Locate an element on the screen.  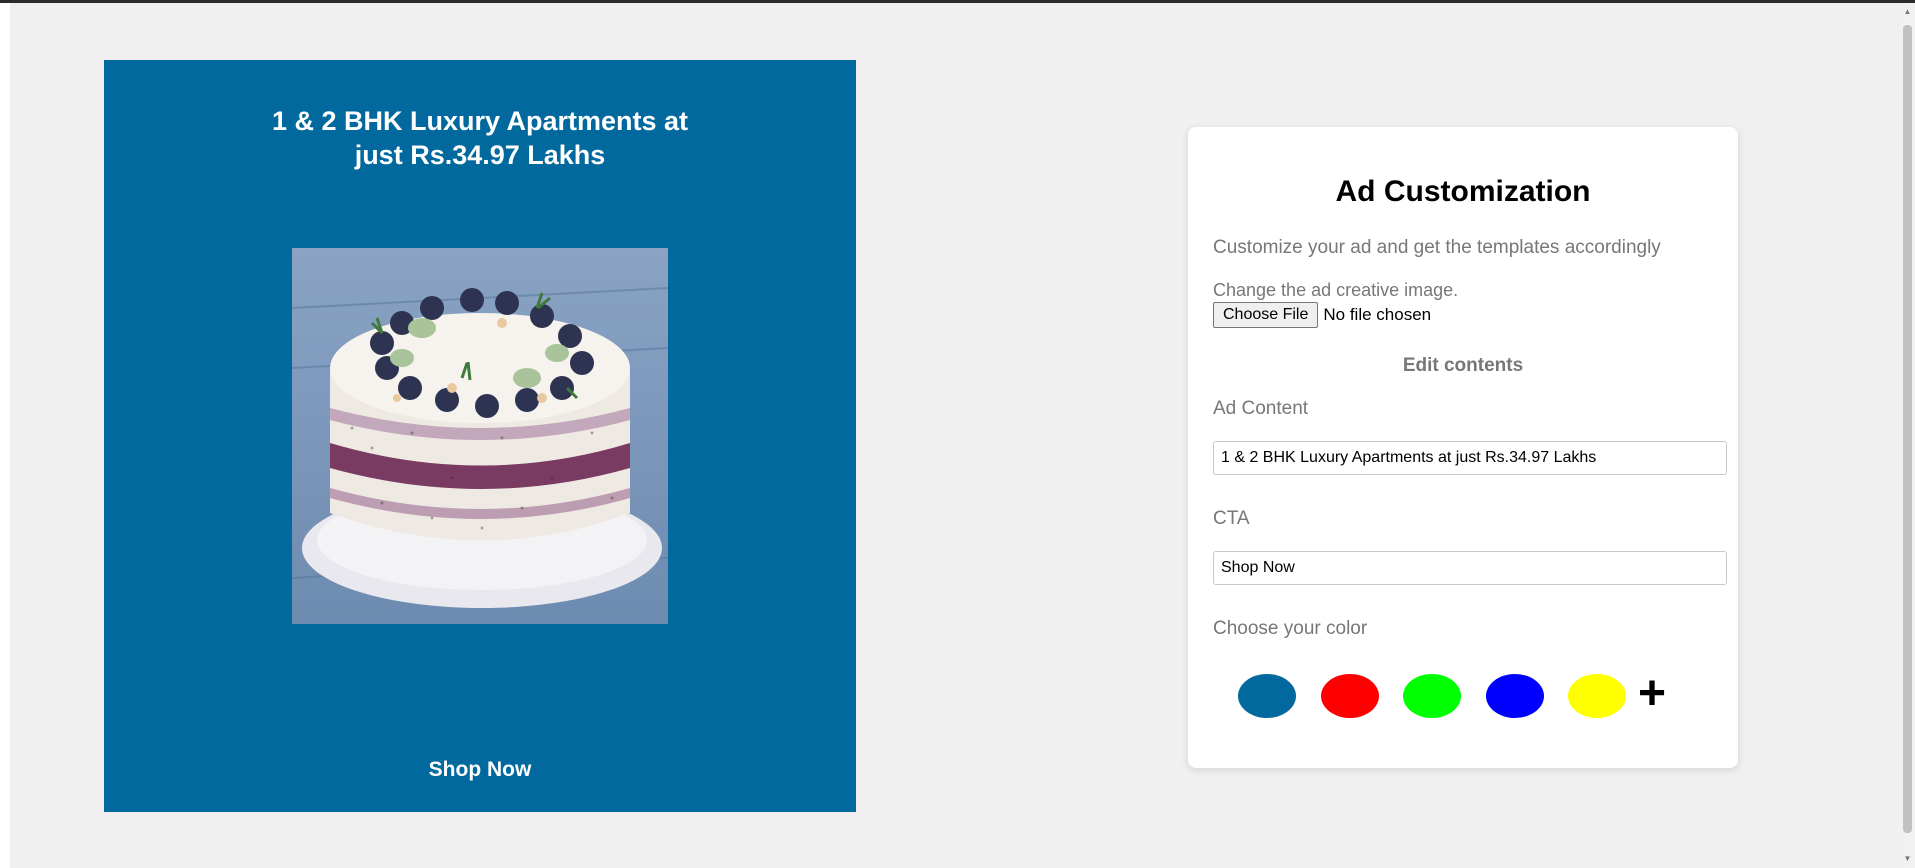
edit-contents-heading: Edit contents is located at coordinates (1463, 365).